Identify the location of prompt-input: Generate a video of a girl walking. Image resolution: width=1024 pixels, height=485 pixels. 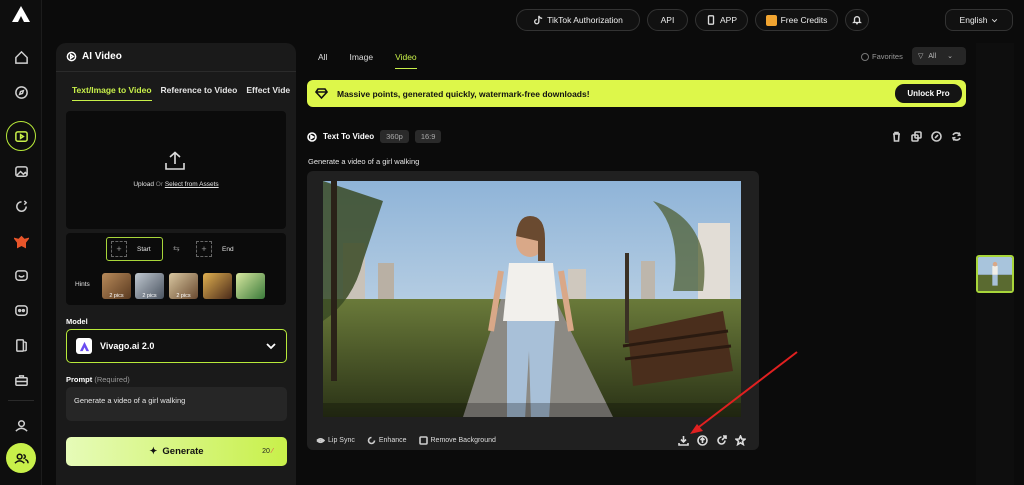
(176, 404).